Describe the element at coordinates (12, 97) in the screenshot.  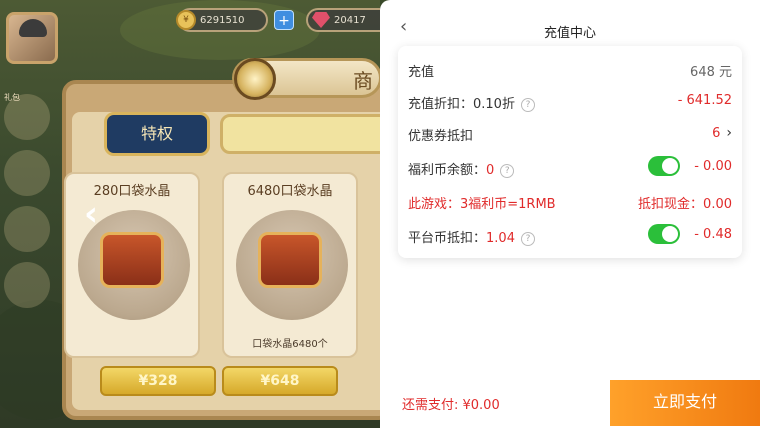
I see `side-label-gift: 礼包` at that location.